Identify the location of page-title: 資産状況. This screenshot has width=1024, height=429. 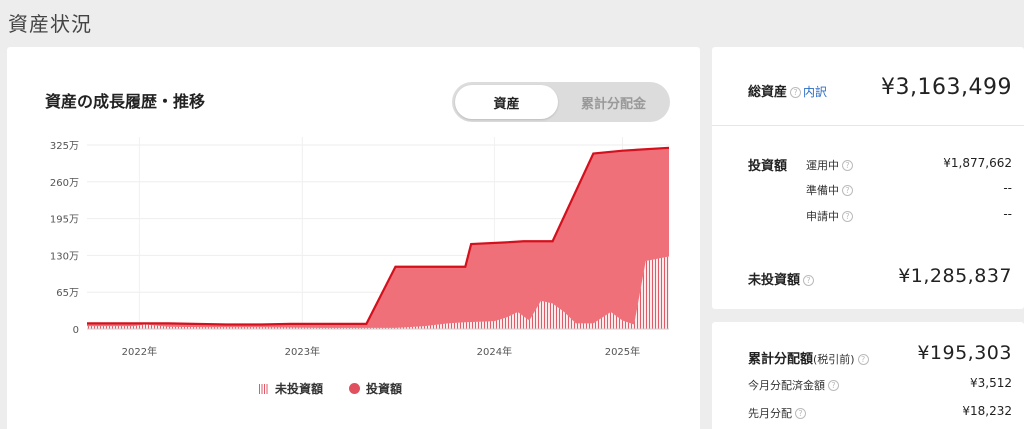
(50, 24).